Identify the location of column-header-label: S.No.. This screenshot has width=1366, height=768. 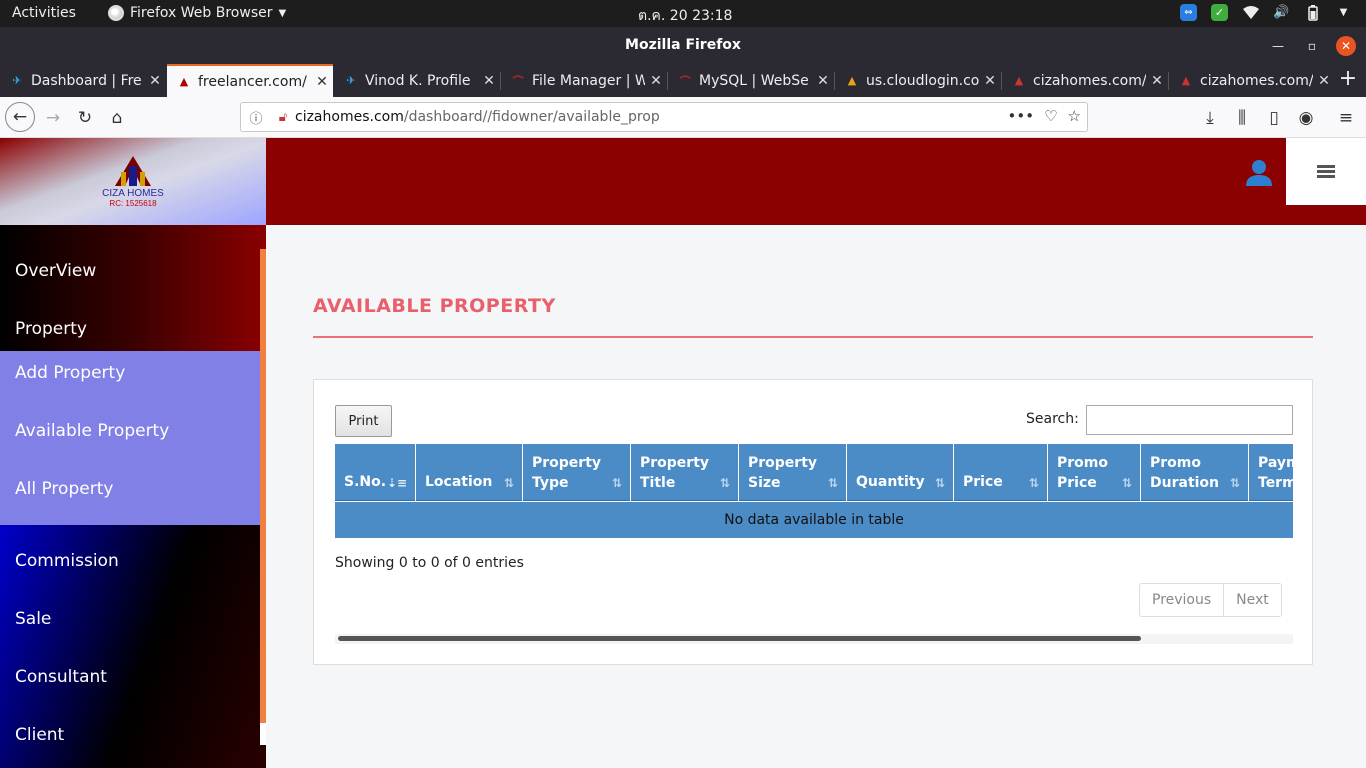
(365, 482).